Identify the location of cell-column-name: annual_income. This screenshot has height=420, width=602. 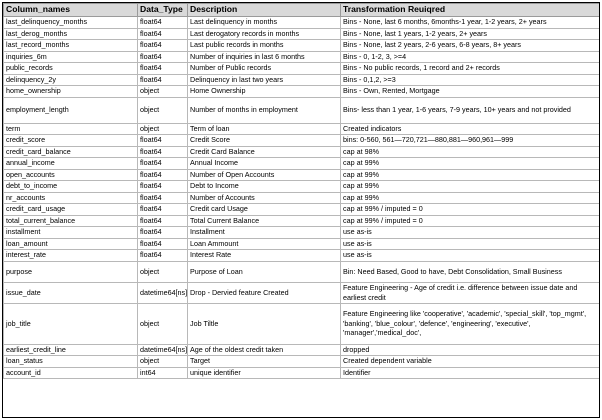
(70, 163).